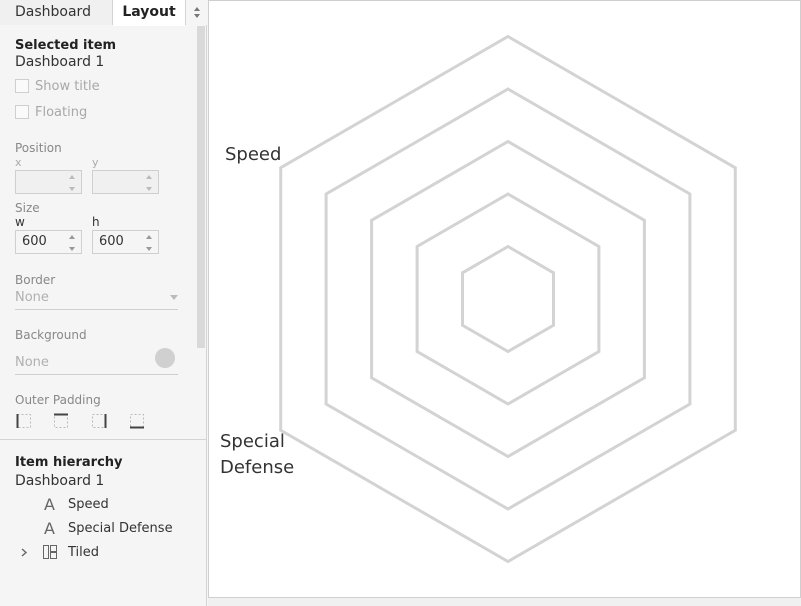 This screenshot has height=606, width=801. Describe the element at coordinates (51, 335) in the screenshot. I see `background-heading: Background` at that location.